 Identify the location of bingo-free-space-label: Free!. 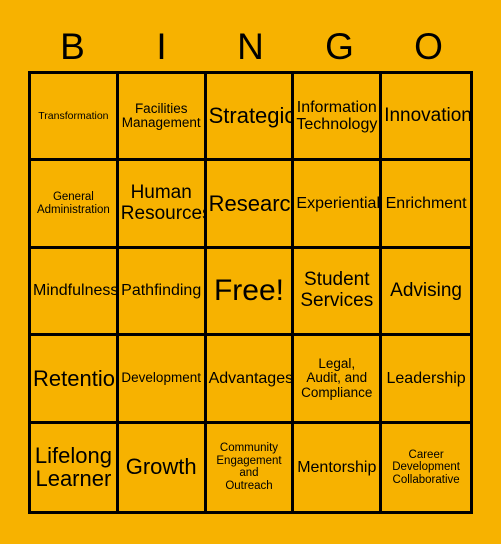
(248, 290).